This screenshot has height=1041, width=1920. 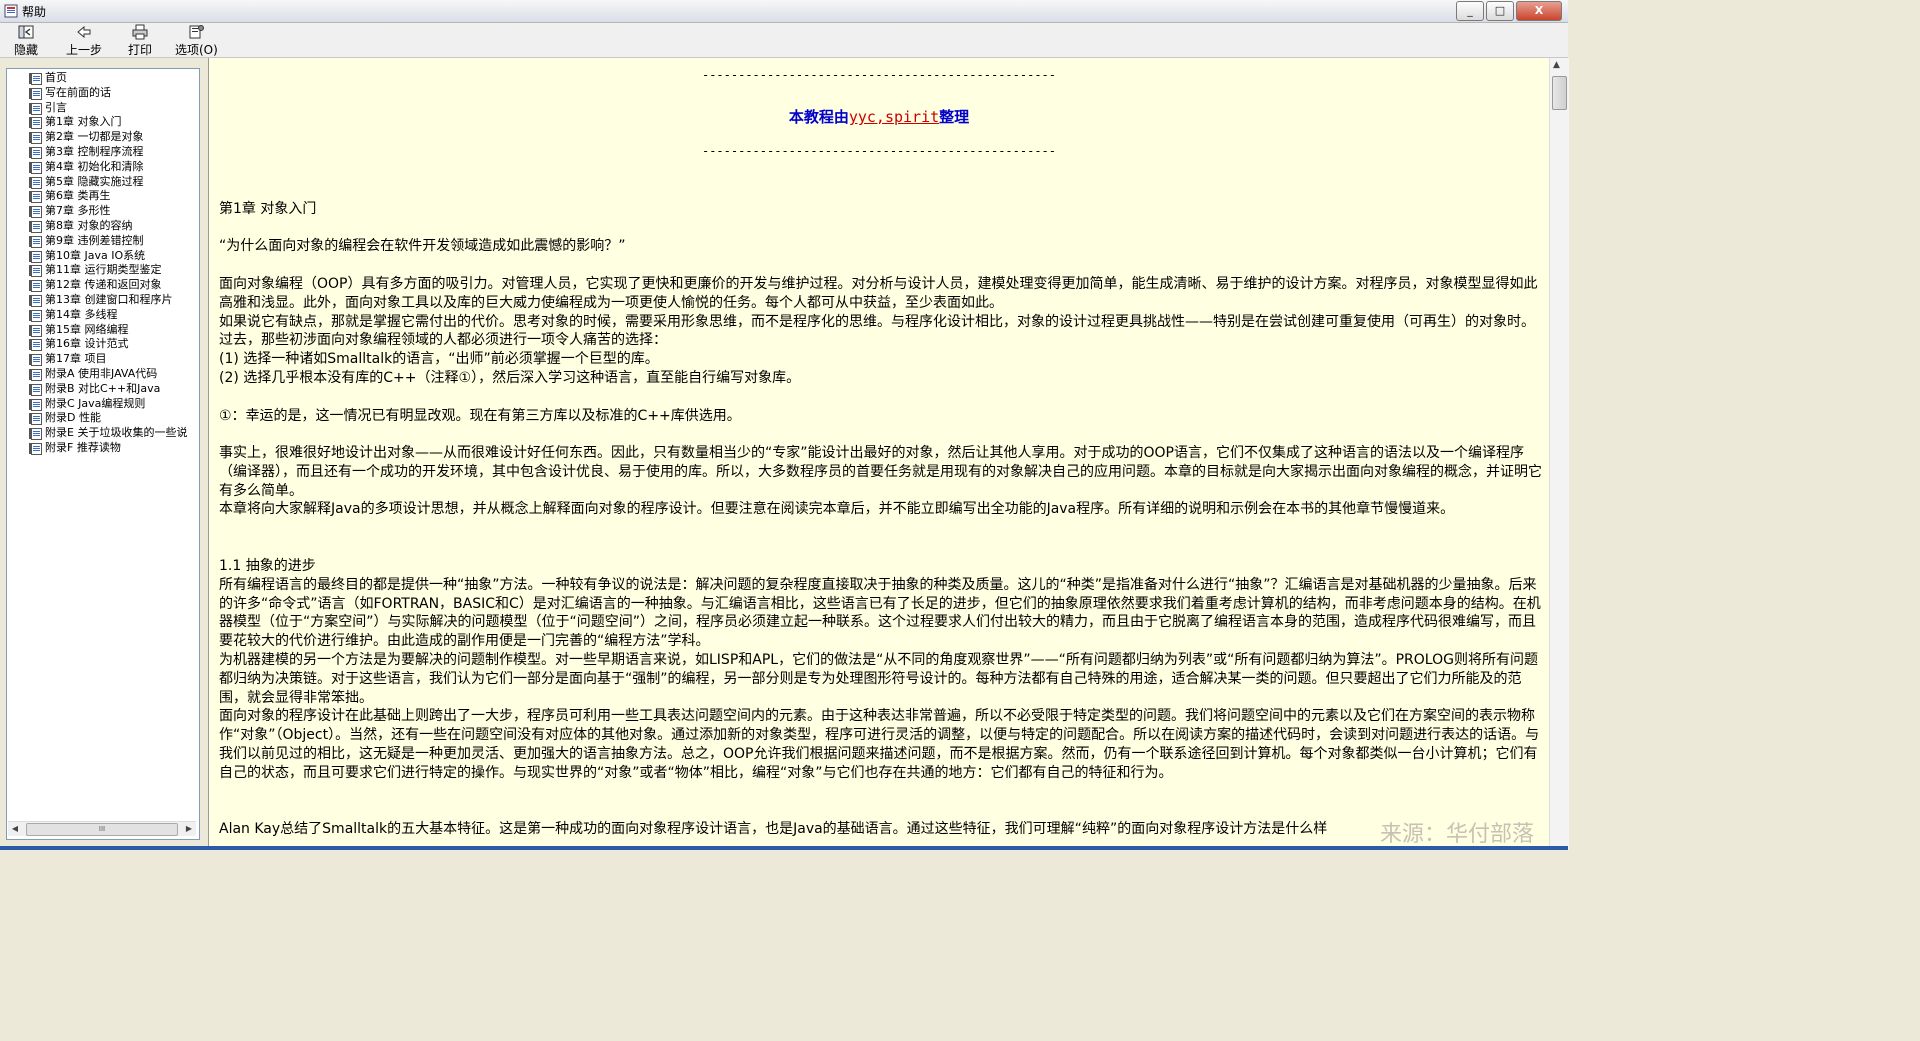 What do you see at coordinates (103, 404) in the screenshot?
I see `toc-item-appendix-c: 附录C Java编程规则` at bounding box center [103, 404].